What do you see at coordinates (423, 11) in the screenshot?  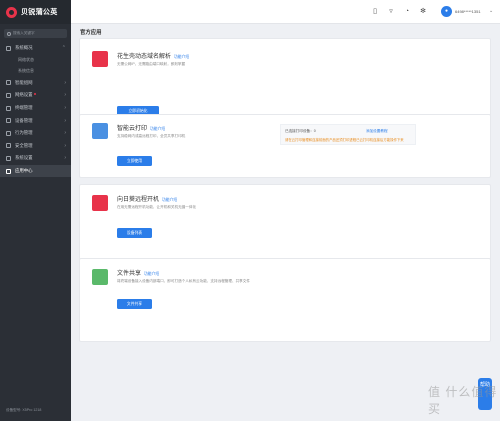 I see `gear-icon: ✻` at bounding box center [423, 11].